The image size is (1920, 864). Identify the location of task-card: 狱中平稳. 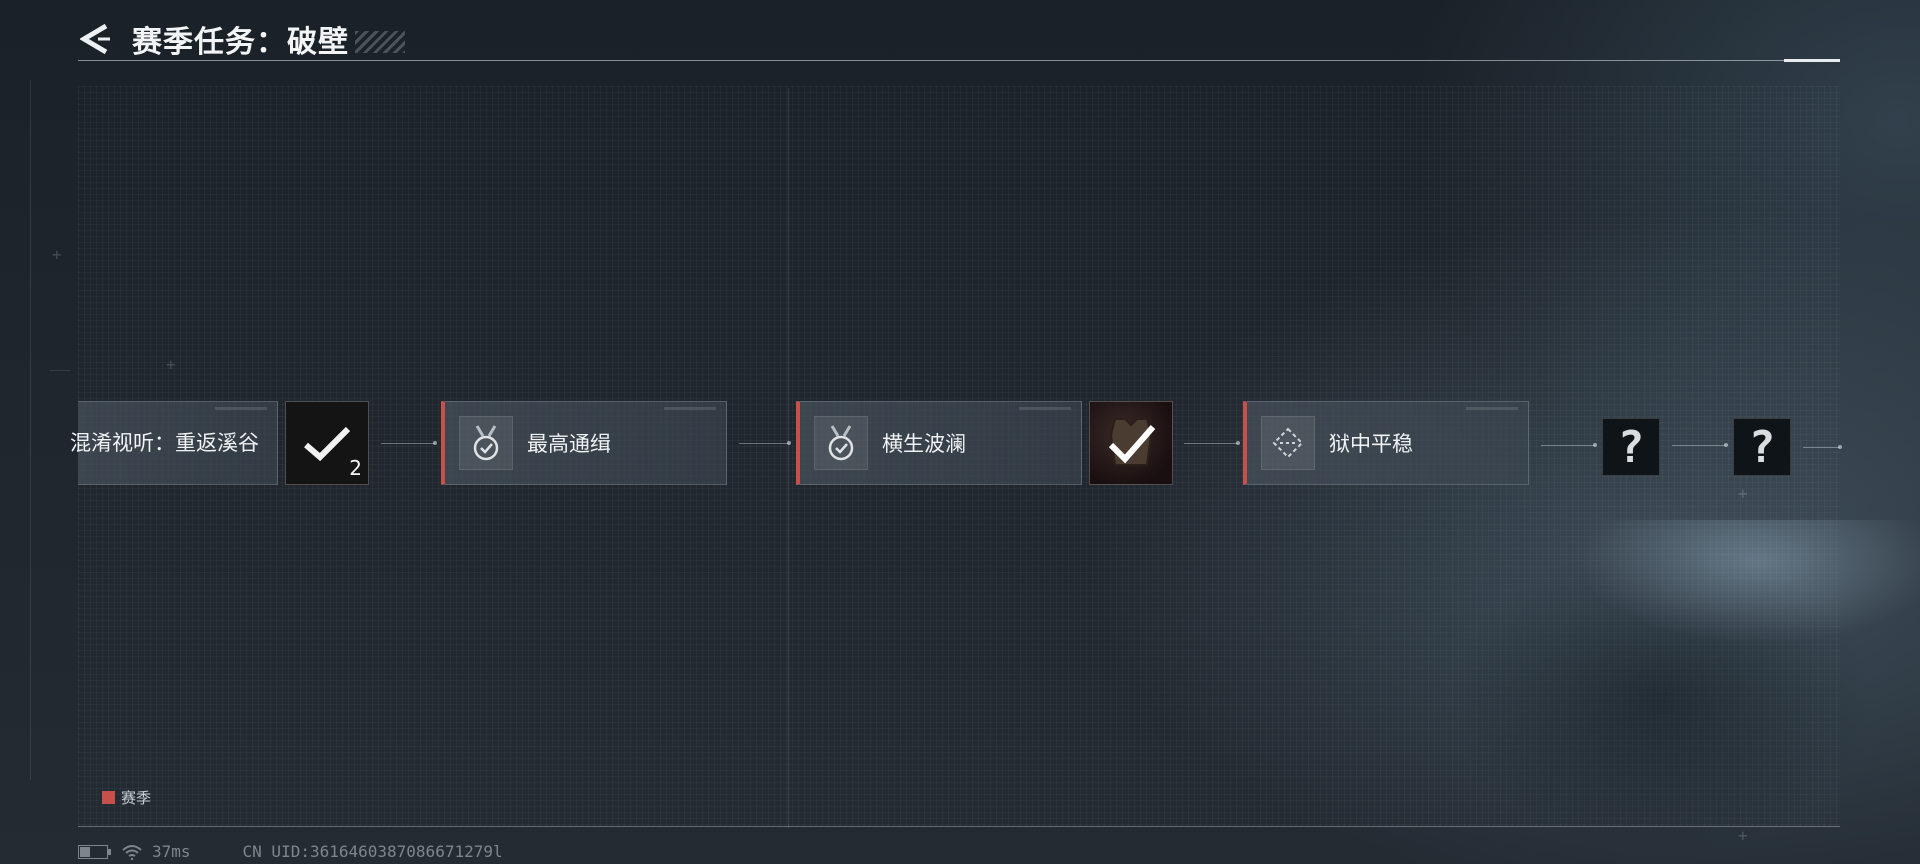
(1386, 443).